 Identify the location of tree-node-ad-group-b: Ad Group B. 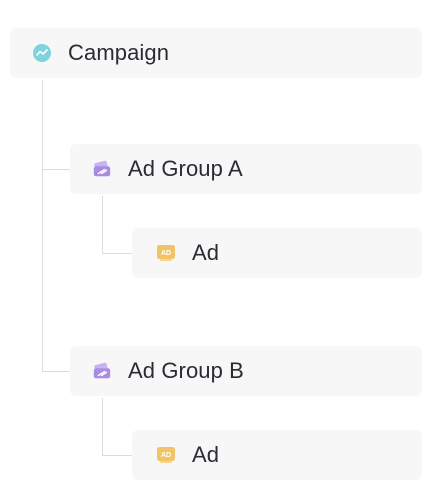
(246, 371).